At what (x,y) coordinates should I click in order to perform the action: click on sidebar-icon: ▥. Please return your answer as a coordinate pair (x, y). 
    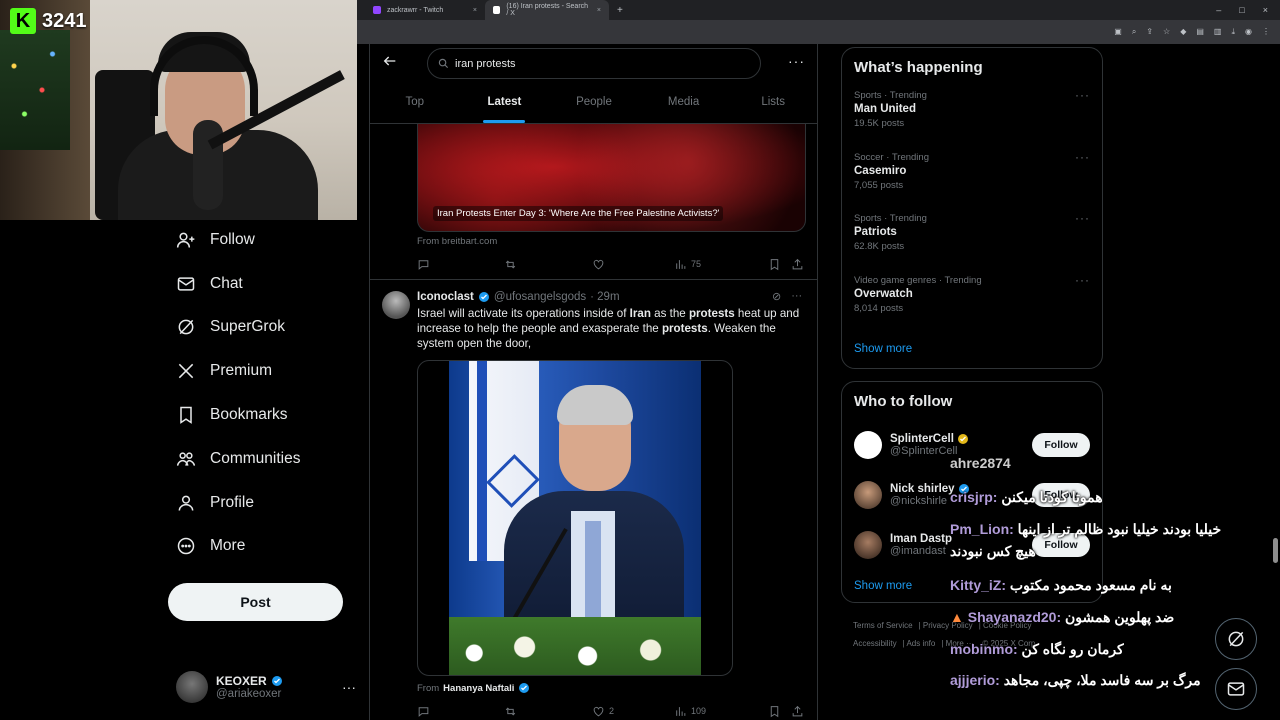
    Looking at the image, I should click on (1218, 32).